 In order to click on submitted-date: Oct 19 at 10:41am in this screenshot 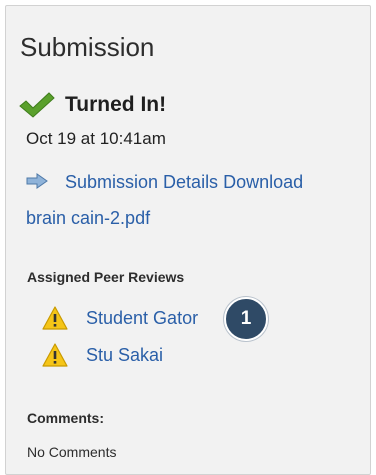, I will do `click(96, 138)`.